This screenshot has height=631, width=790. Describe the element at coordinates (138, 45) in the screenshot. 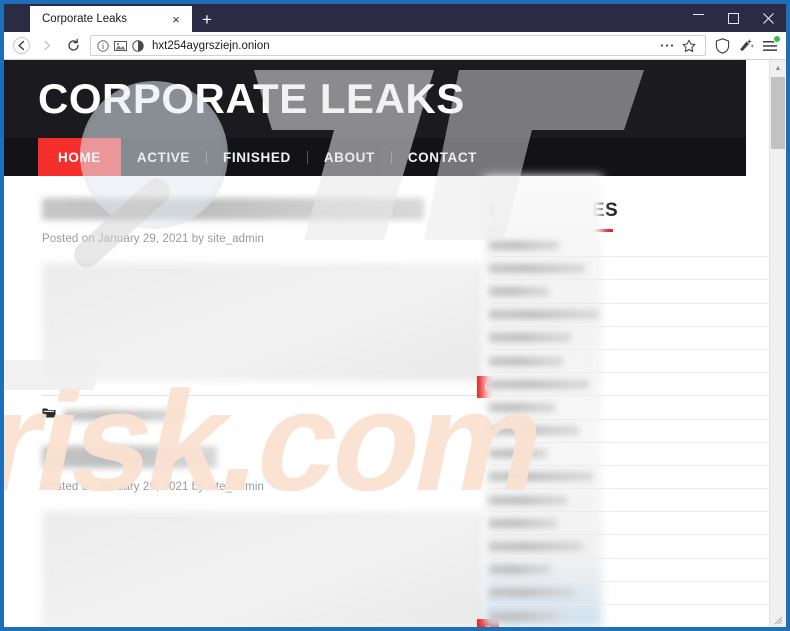

I see `tor-circuit-icon` at that location.